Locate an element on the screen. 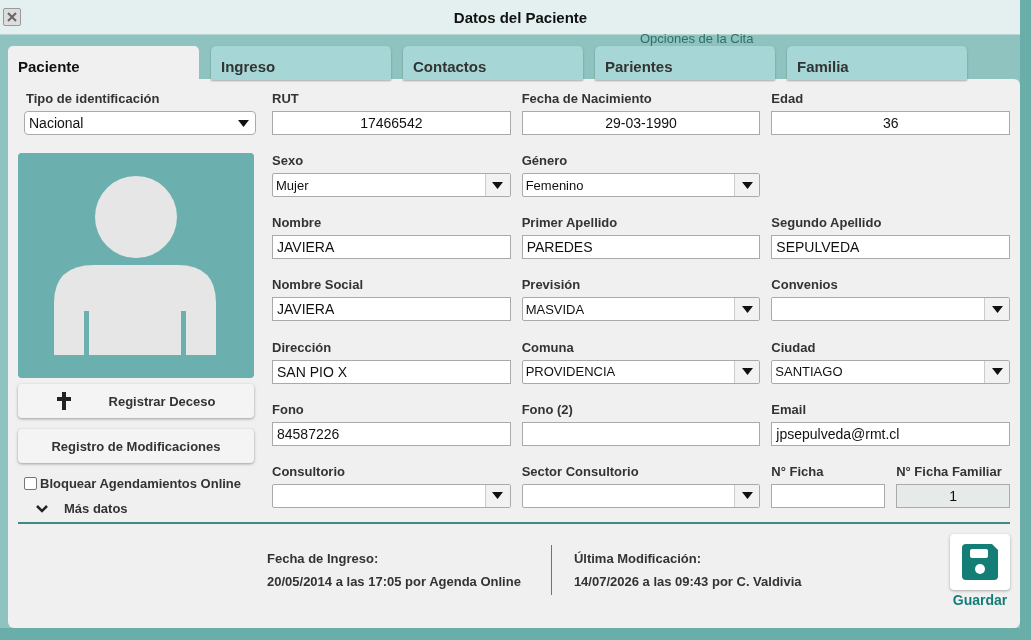 Image resolution: width=1031 pixels, height=640 pixels. field-label: Consultorio is located at coordinates (309, 472).